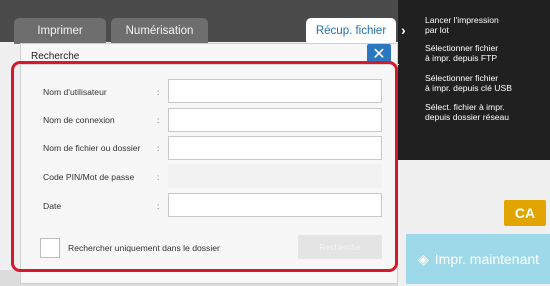 The height and width of the screenshot is (286, 550). I want to click on ca-button: CA, so click(525, 213).